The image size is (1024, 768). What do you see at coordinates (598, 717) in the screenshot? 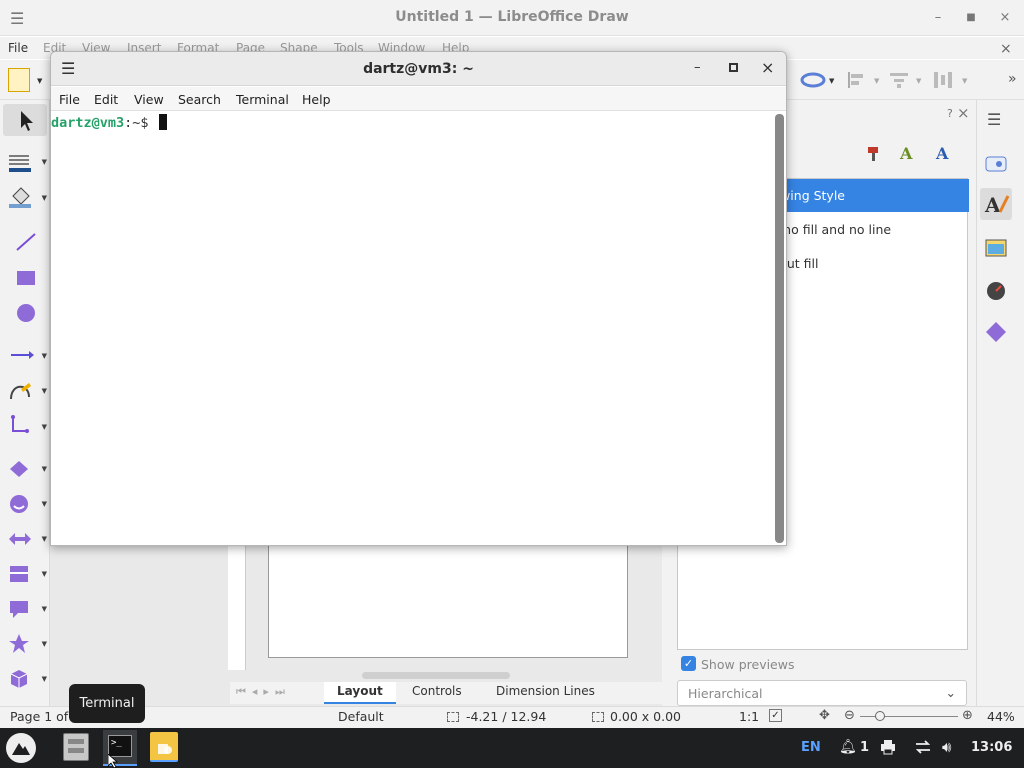
I see `size-icon` at bounding box center [598, 717].